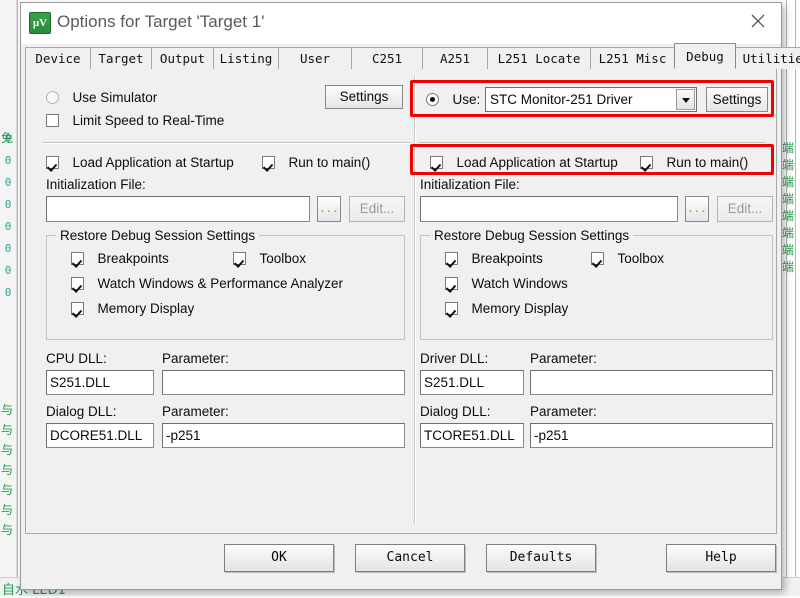  What do you see at coordinates (76, 358) in the screenshot?
I see `cpu-dll-label: CPU DLL:` at bounding box center [76, 358].